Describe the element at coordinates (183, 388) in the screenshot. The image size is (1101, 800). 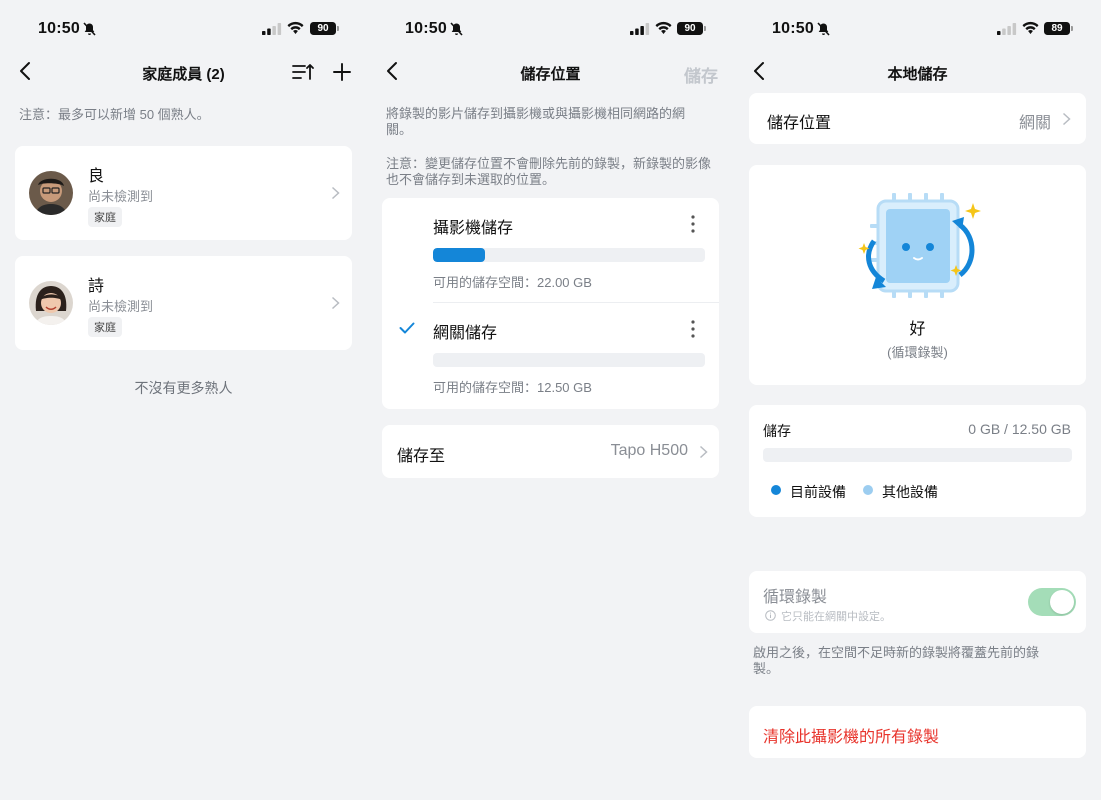
I see `no-more-members: 不沒有更多熟人` at that location.